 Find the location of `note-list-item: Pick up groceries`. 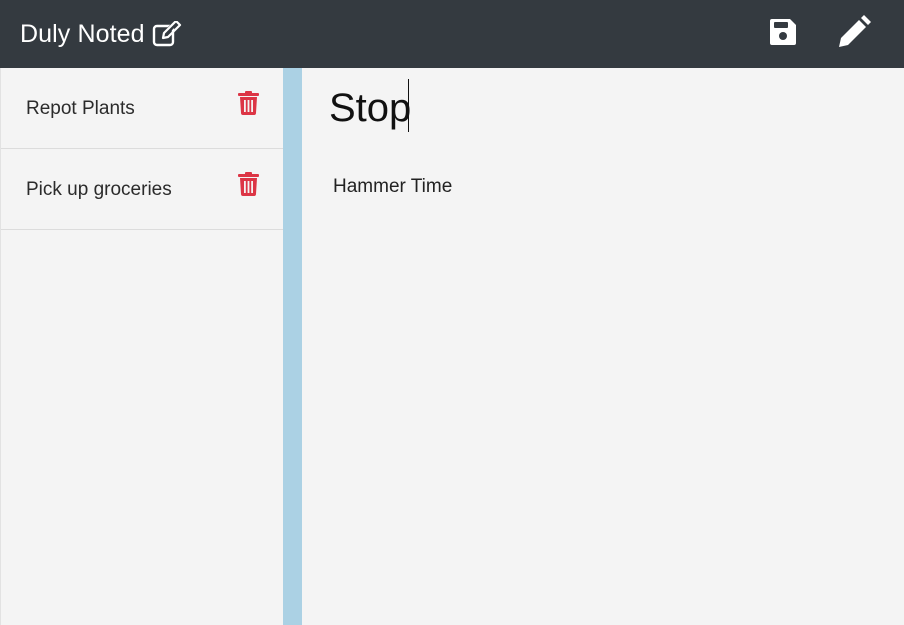

note-list-item: Pick up groceries is located at coordinates (142, 189).